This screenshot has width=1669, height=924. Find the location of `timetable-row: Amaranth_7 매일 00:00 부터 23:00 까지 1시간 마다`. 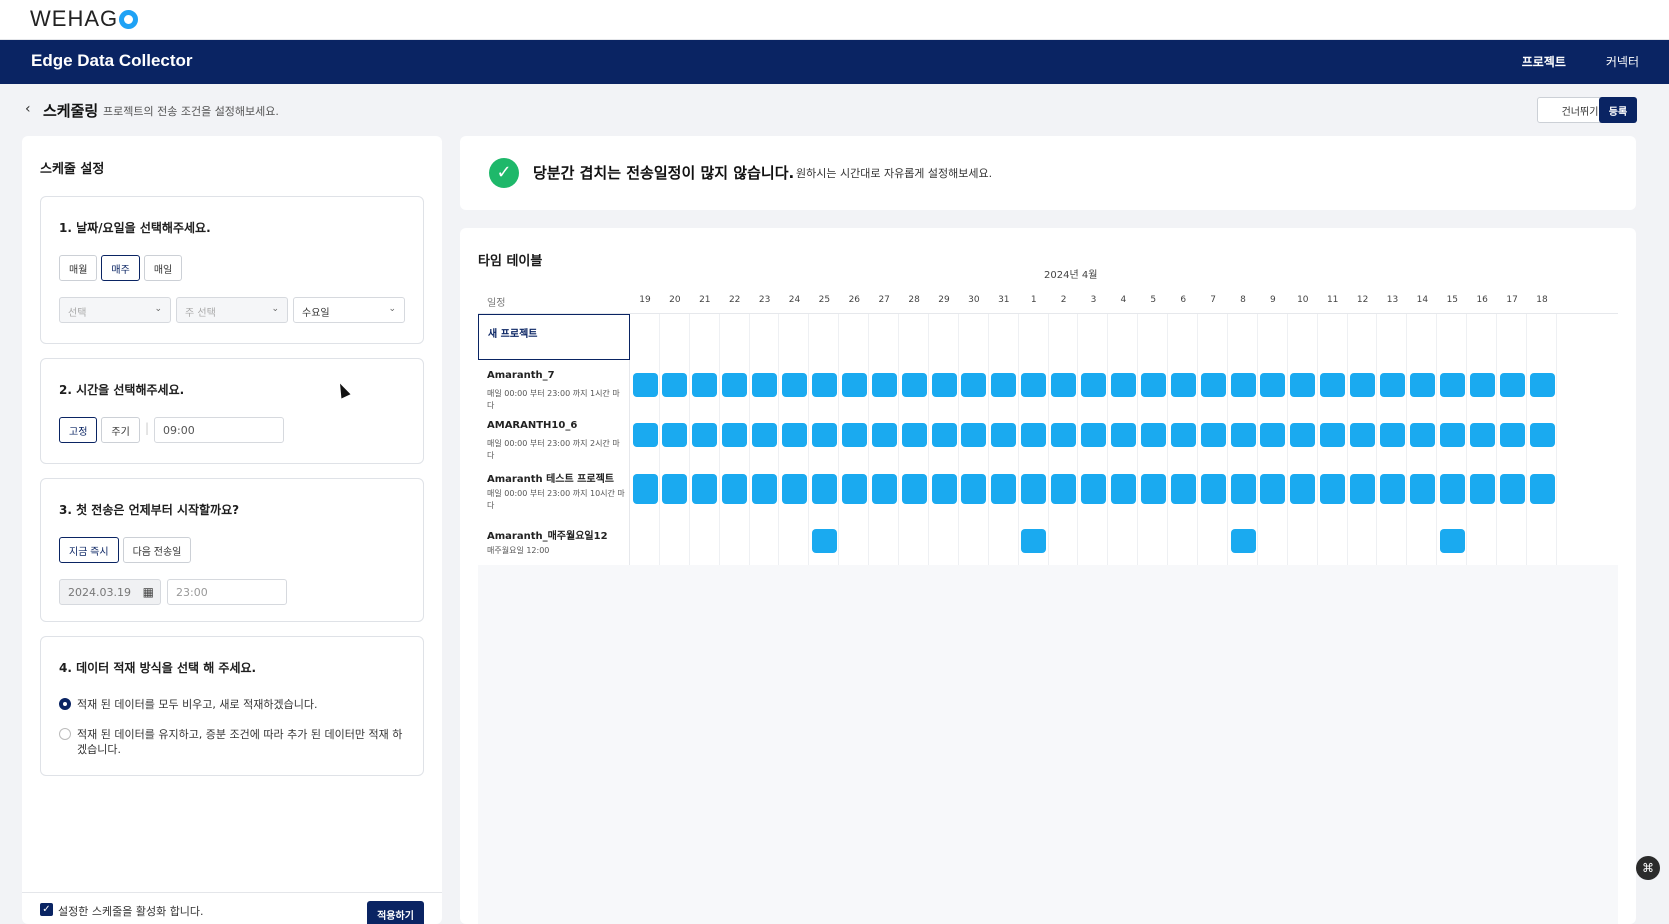

timetable-row: Amaranth_7 매일 00:00 부터 23:00 까지 1시간 마다 is located at coordinates (1048, 385).